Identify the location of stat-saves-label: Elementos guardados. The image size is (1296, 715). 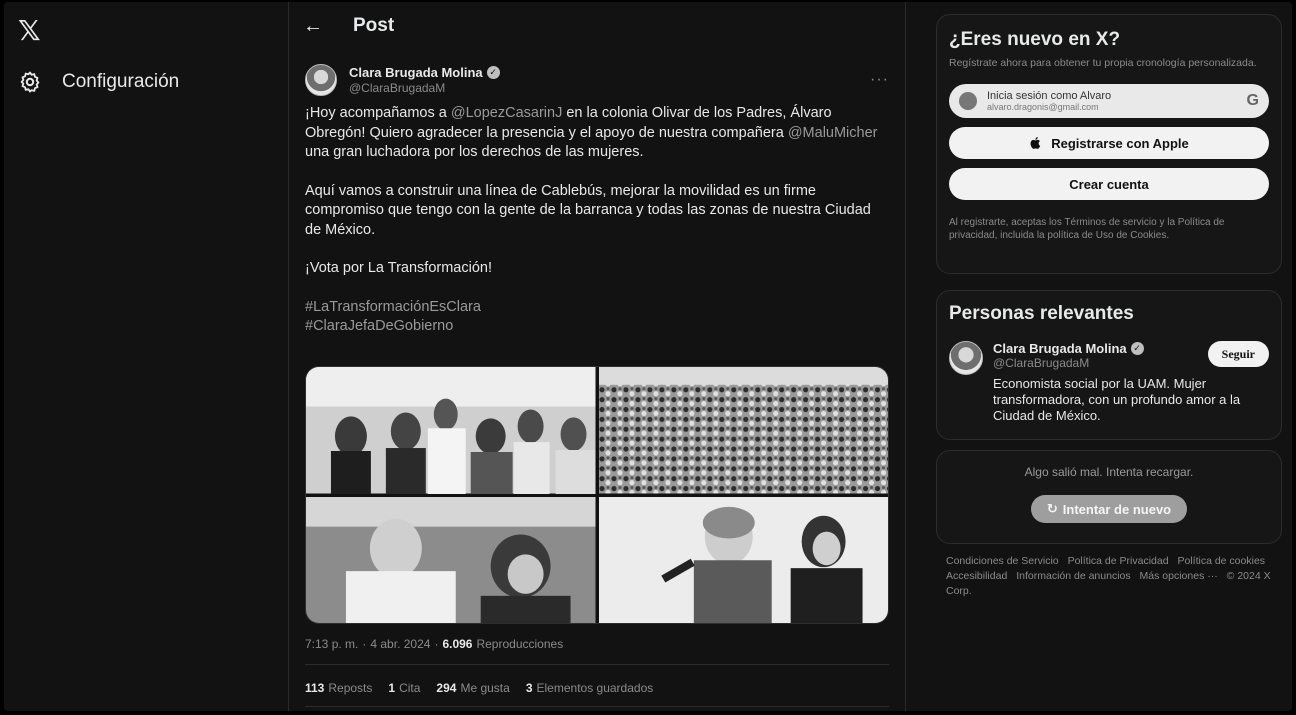
(595, 688).